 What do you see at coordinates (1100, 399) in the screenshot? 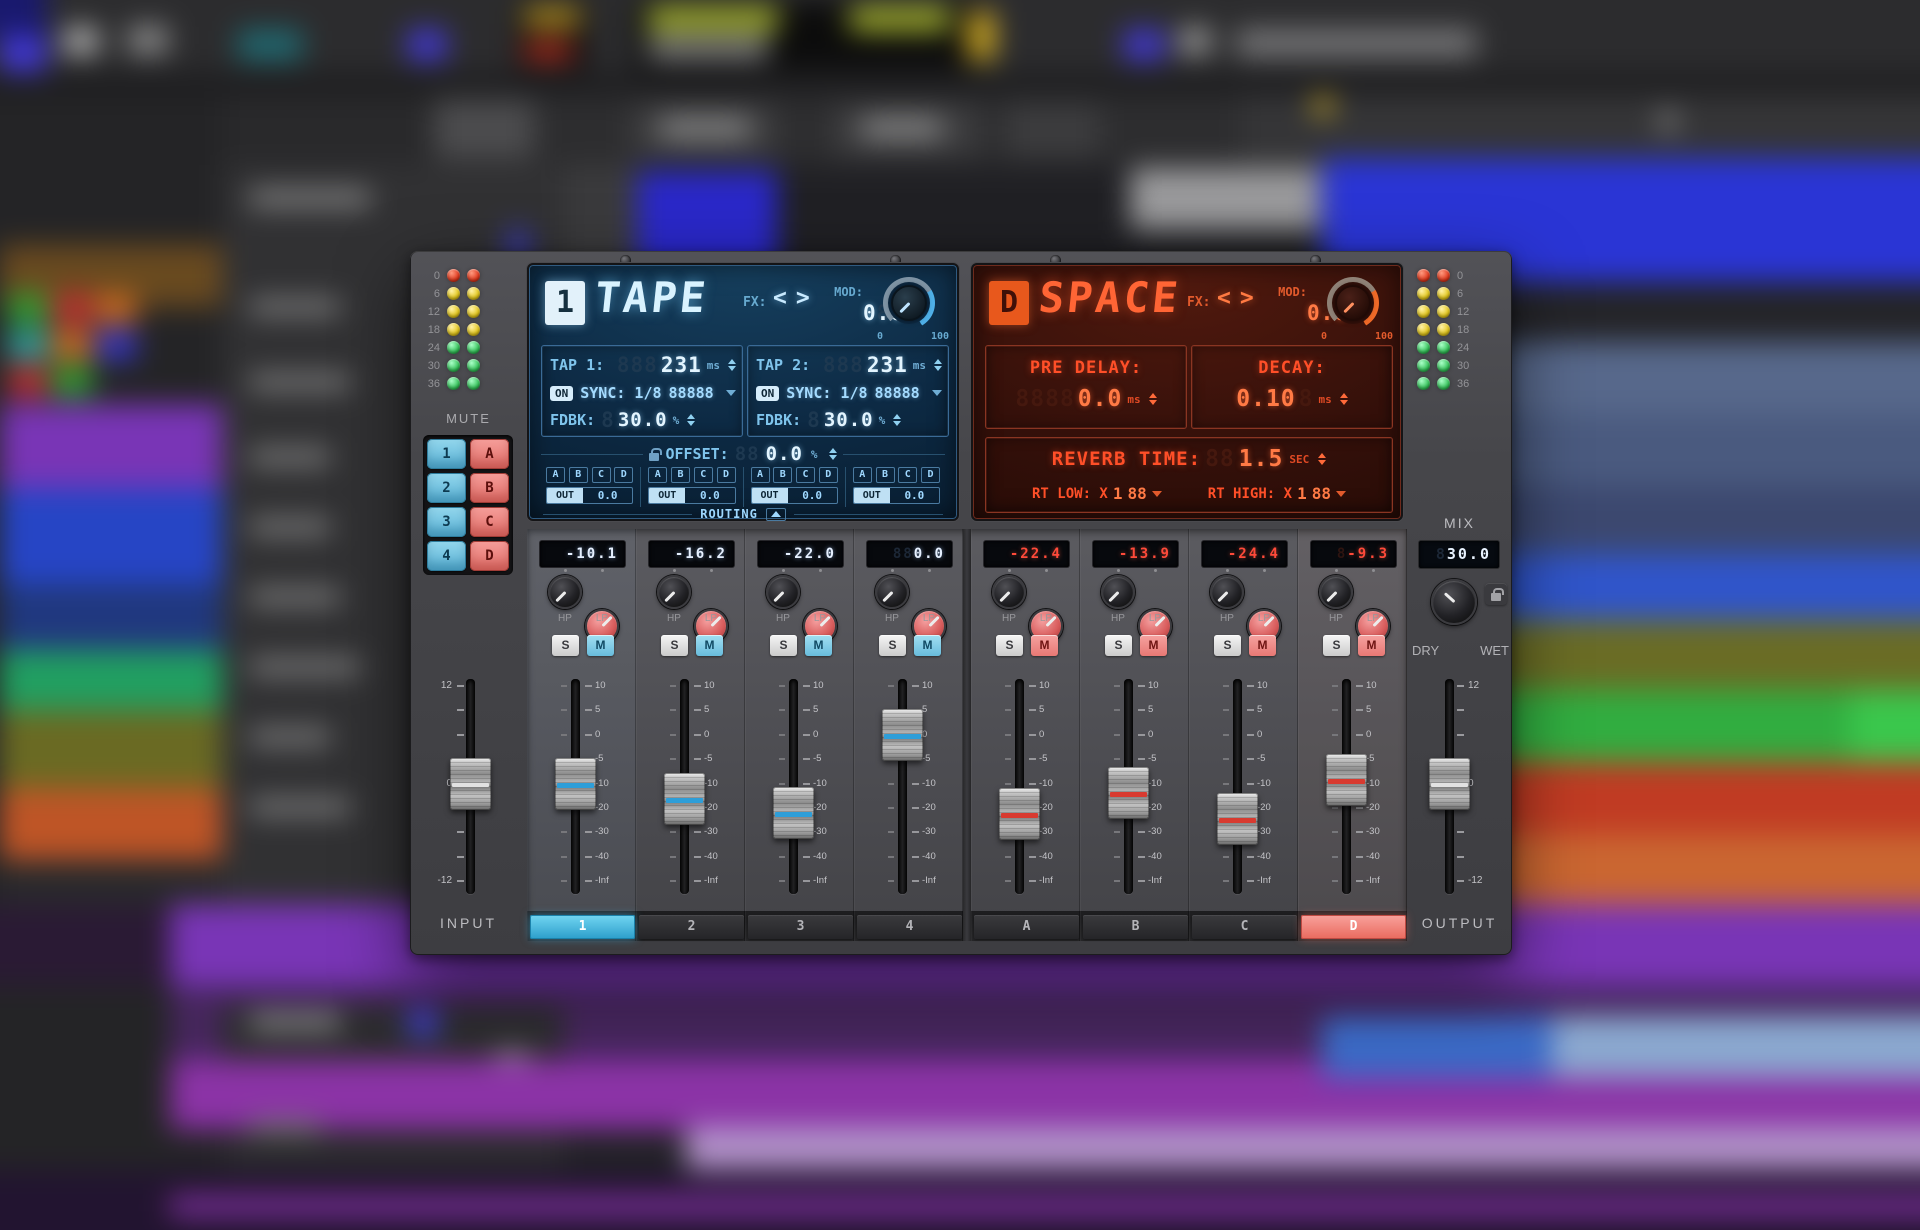
I see `pre-delay-value: 0.0` at bounding box center [1100, 399].